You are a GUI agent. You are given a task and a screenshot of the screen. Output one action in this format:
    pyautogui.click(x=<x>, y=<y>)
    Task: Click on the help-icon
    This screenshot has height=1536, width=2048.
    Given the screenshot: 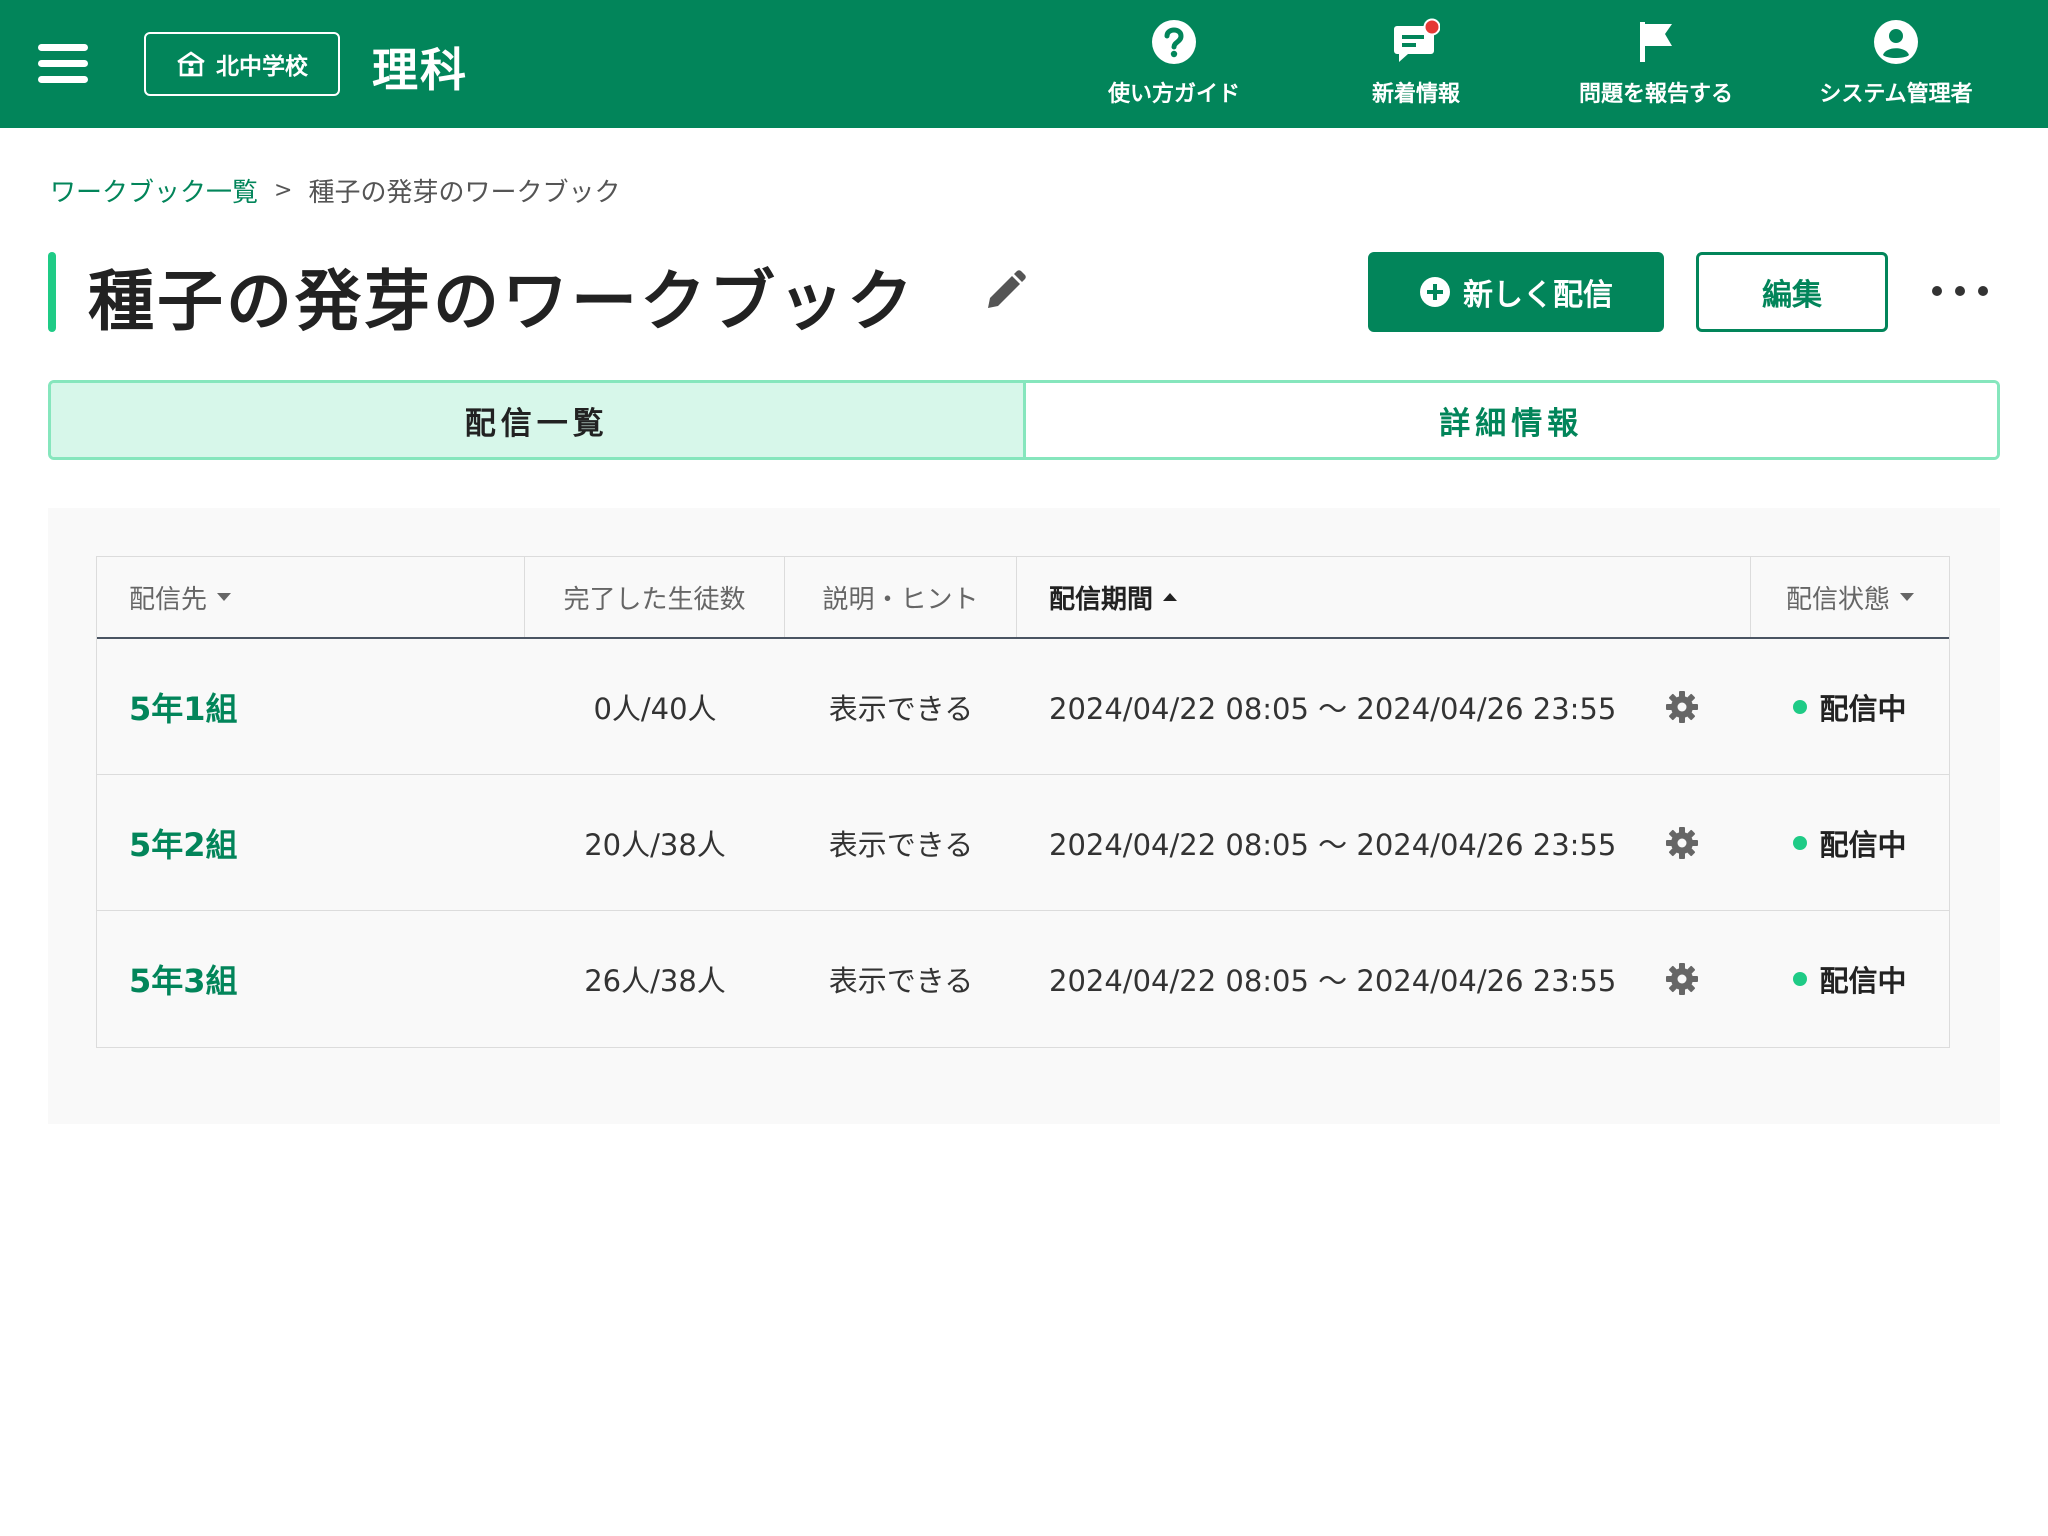 What is the action you would take?
    pyautogui.click(x=1174, y=42)
    